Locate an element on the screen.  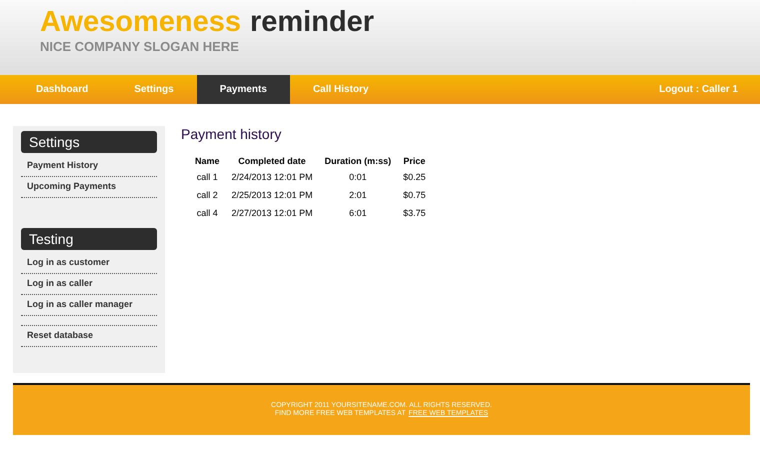
table-cell-text: $0.75 is located at coordinates (414, 195).